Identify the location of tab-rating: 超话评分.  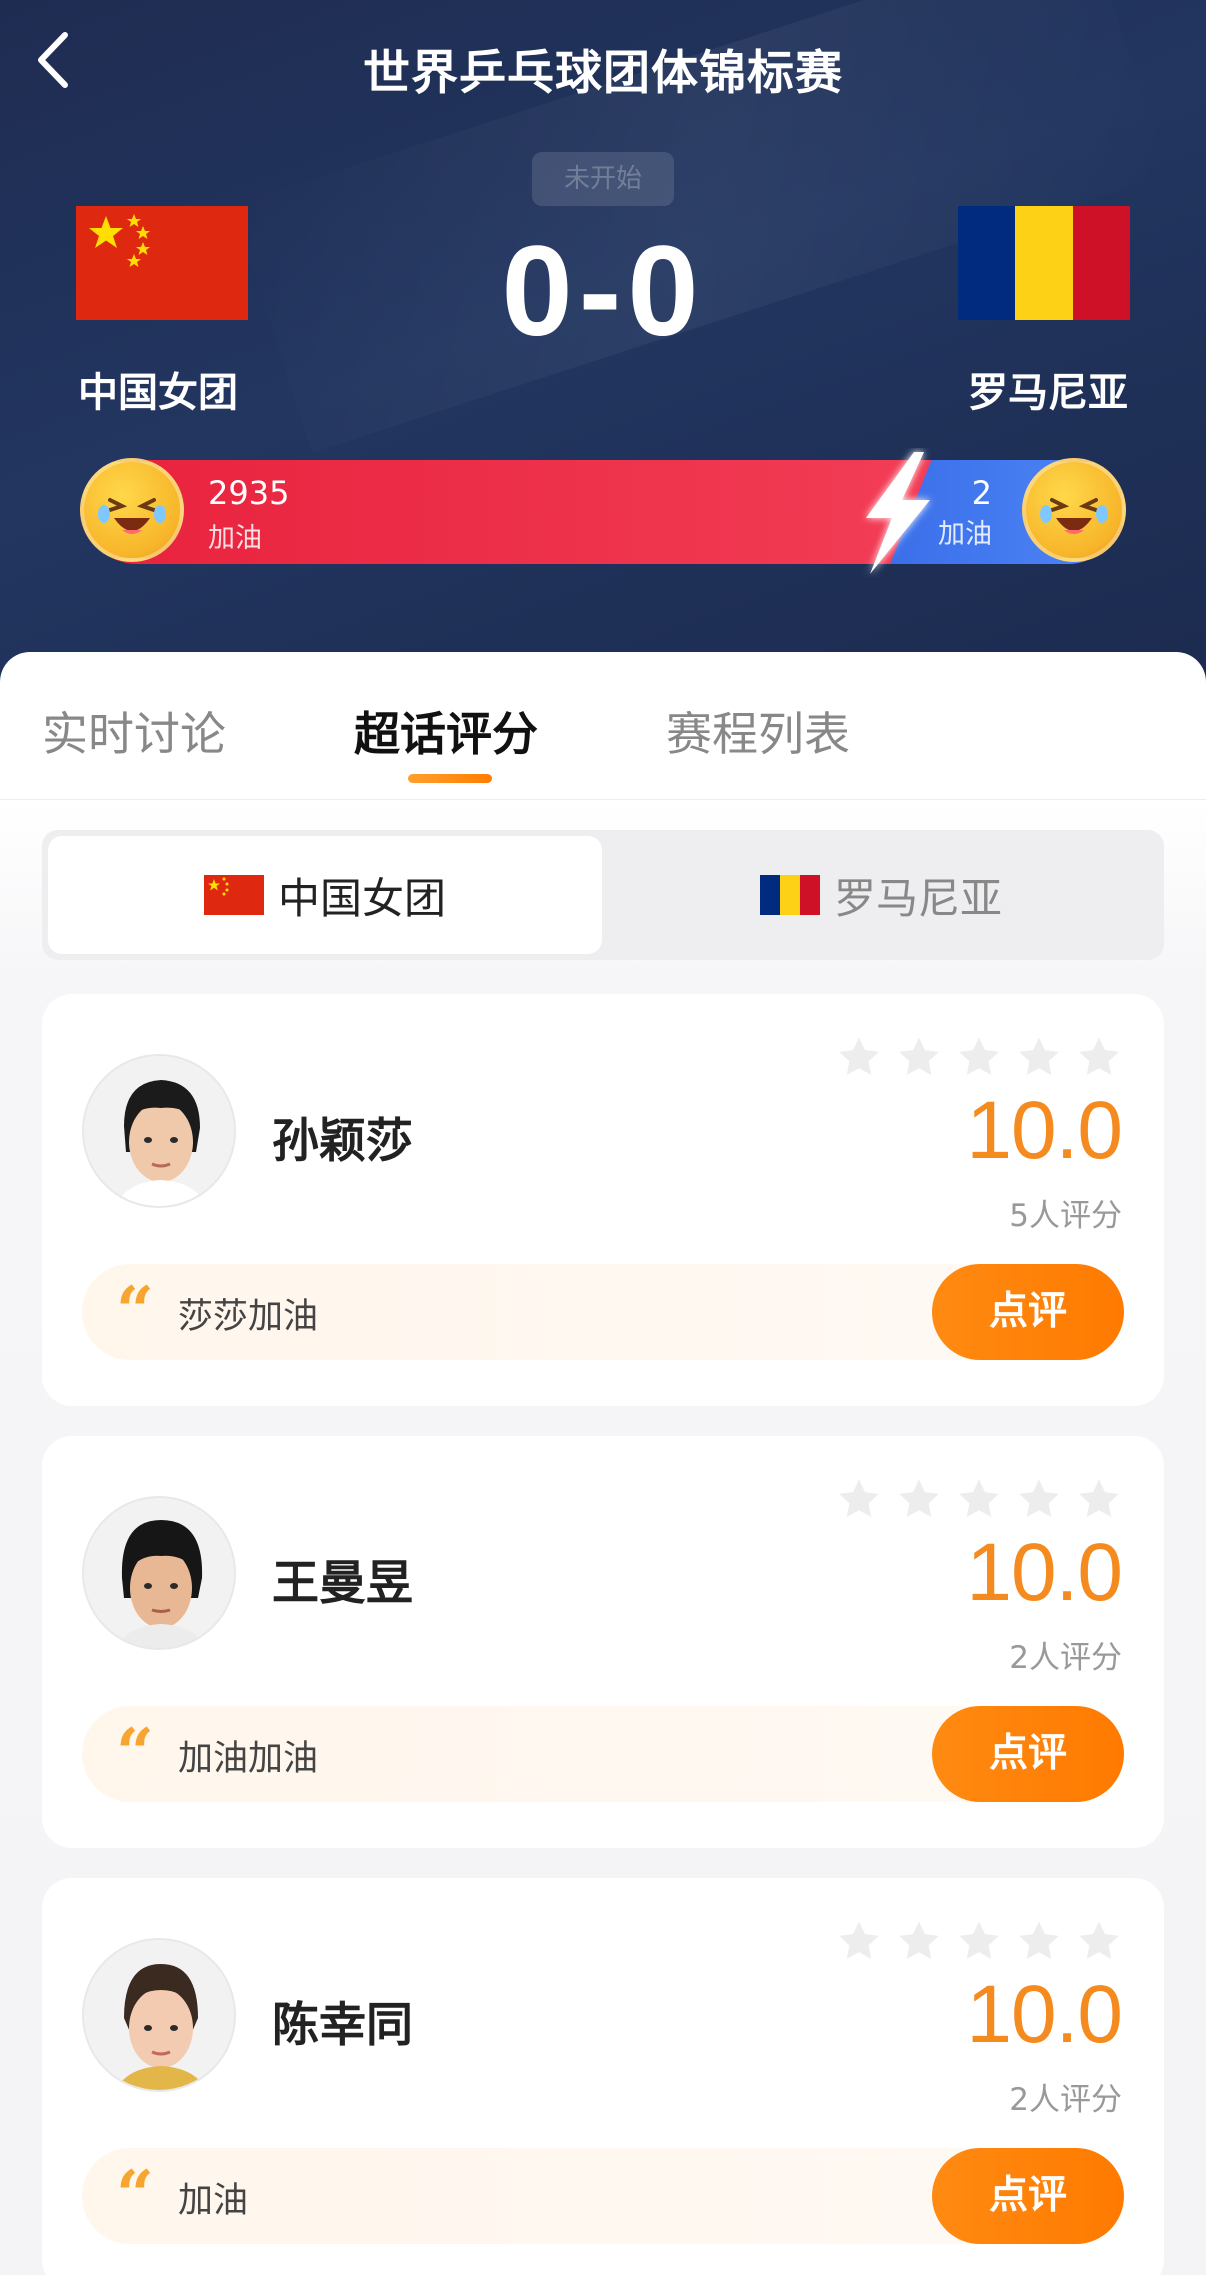
(446, 731).